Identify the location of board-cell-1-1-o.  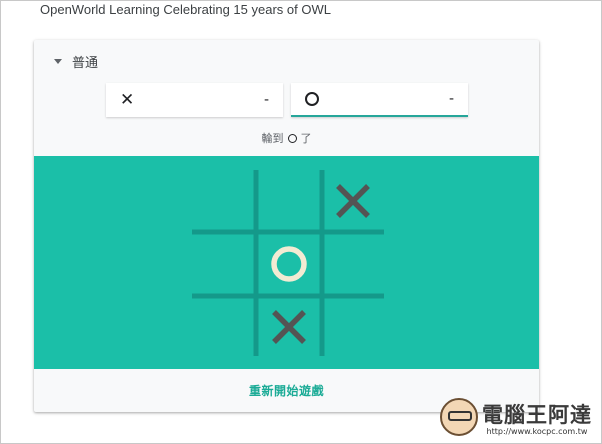
(289, 264).